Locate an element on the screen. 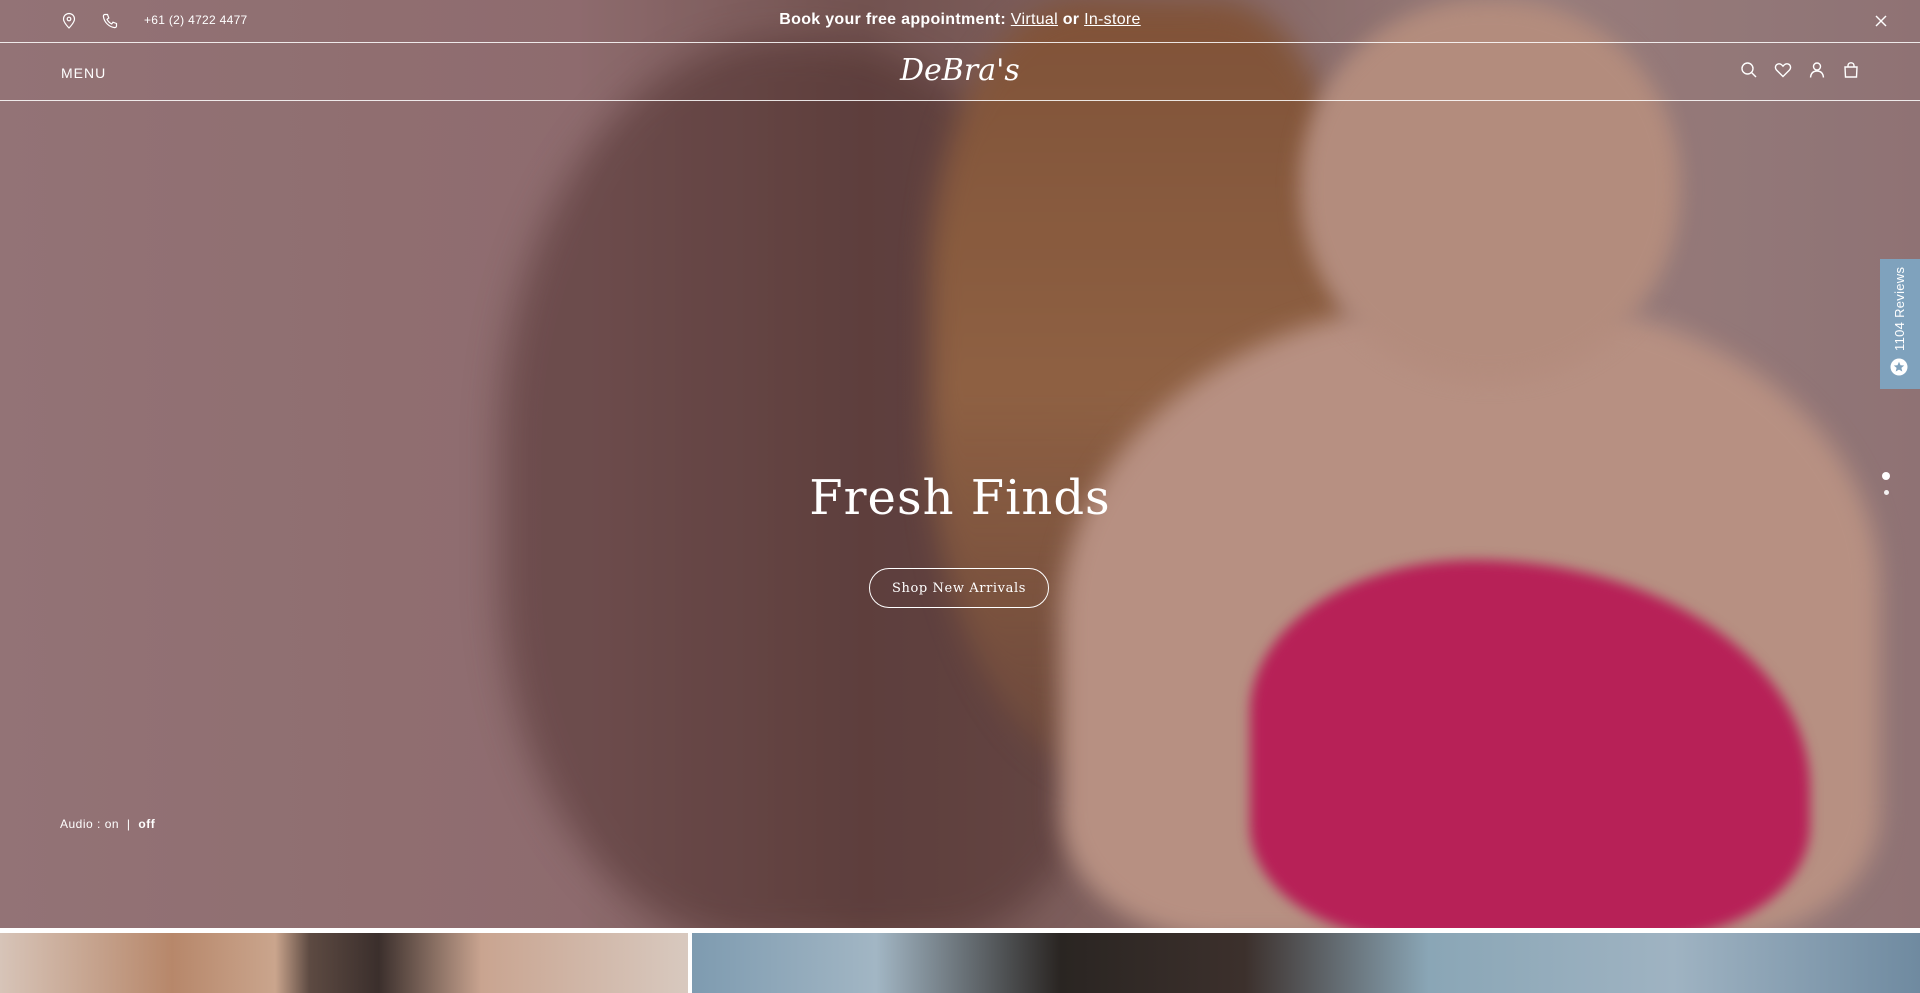  announcement-or-text: or is located at coordinates (1071, 19).